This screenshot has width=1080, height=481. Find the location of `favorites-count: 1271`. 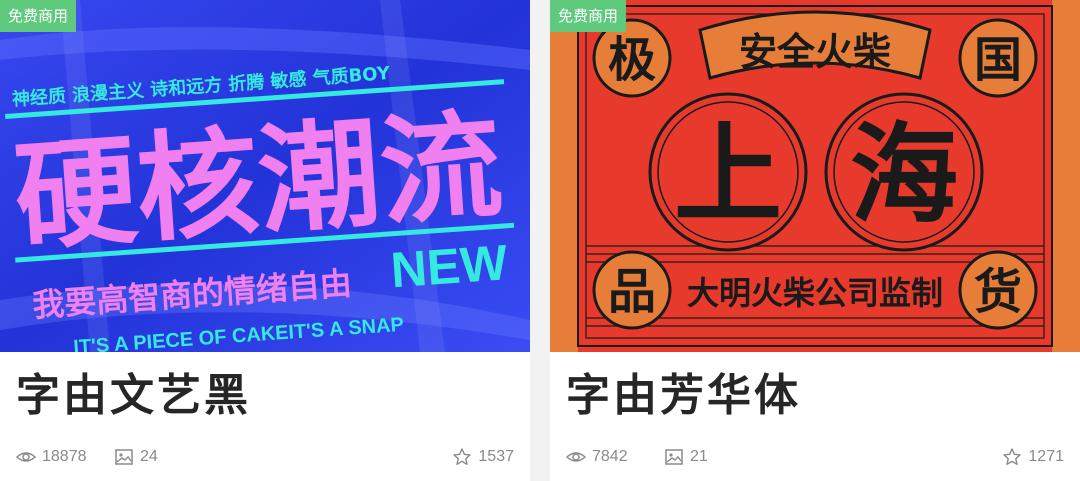

favorites-count: 1271 is located at coordinates (1046, 456).